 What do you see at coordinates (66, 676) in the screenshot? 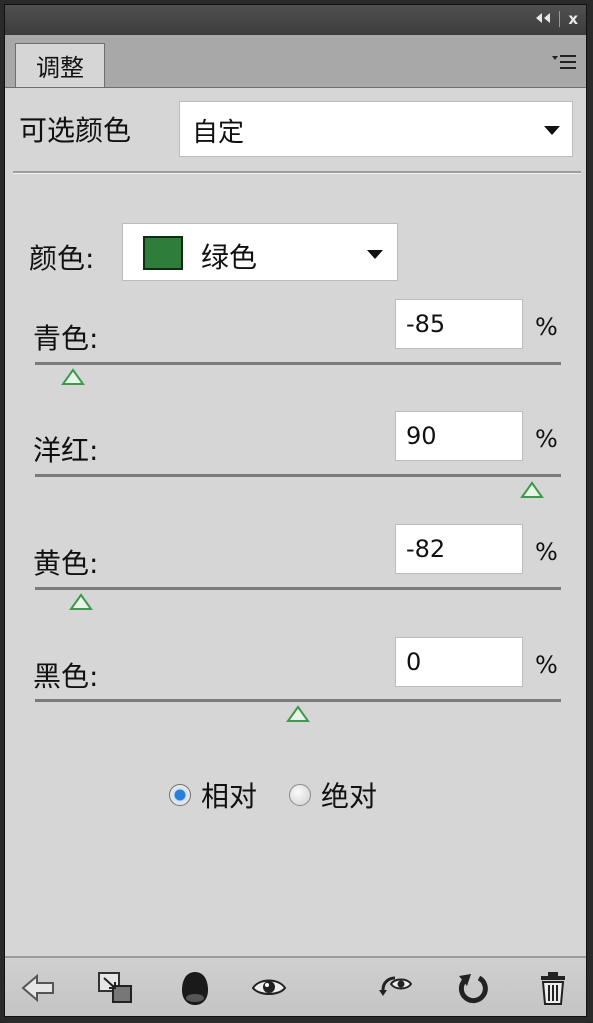
I see `black-label: 黑色:` at bounding box center [66, 676].